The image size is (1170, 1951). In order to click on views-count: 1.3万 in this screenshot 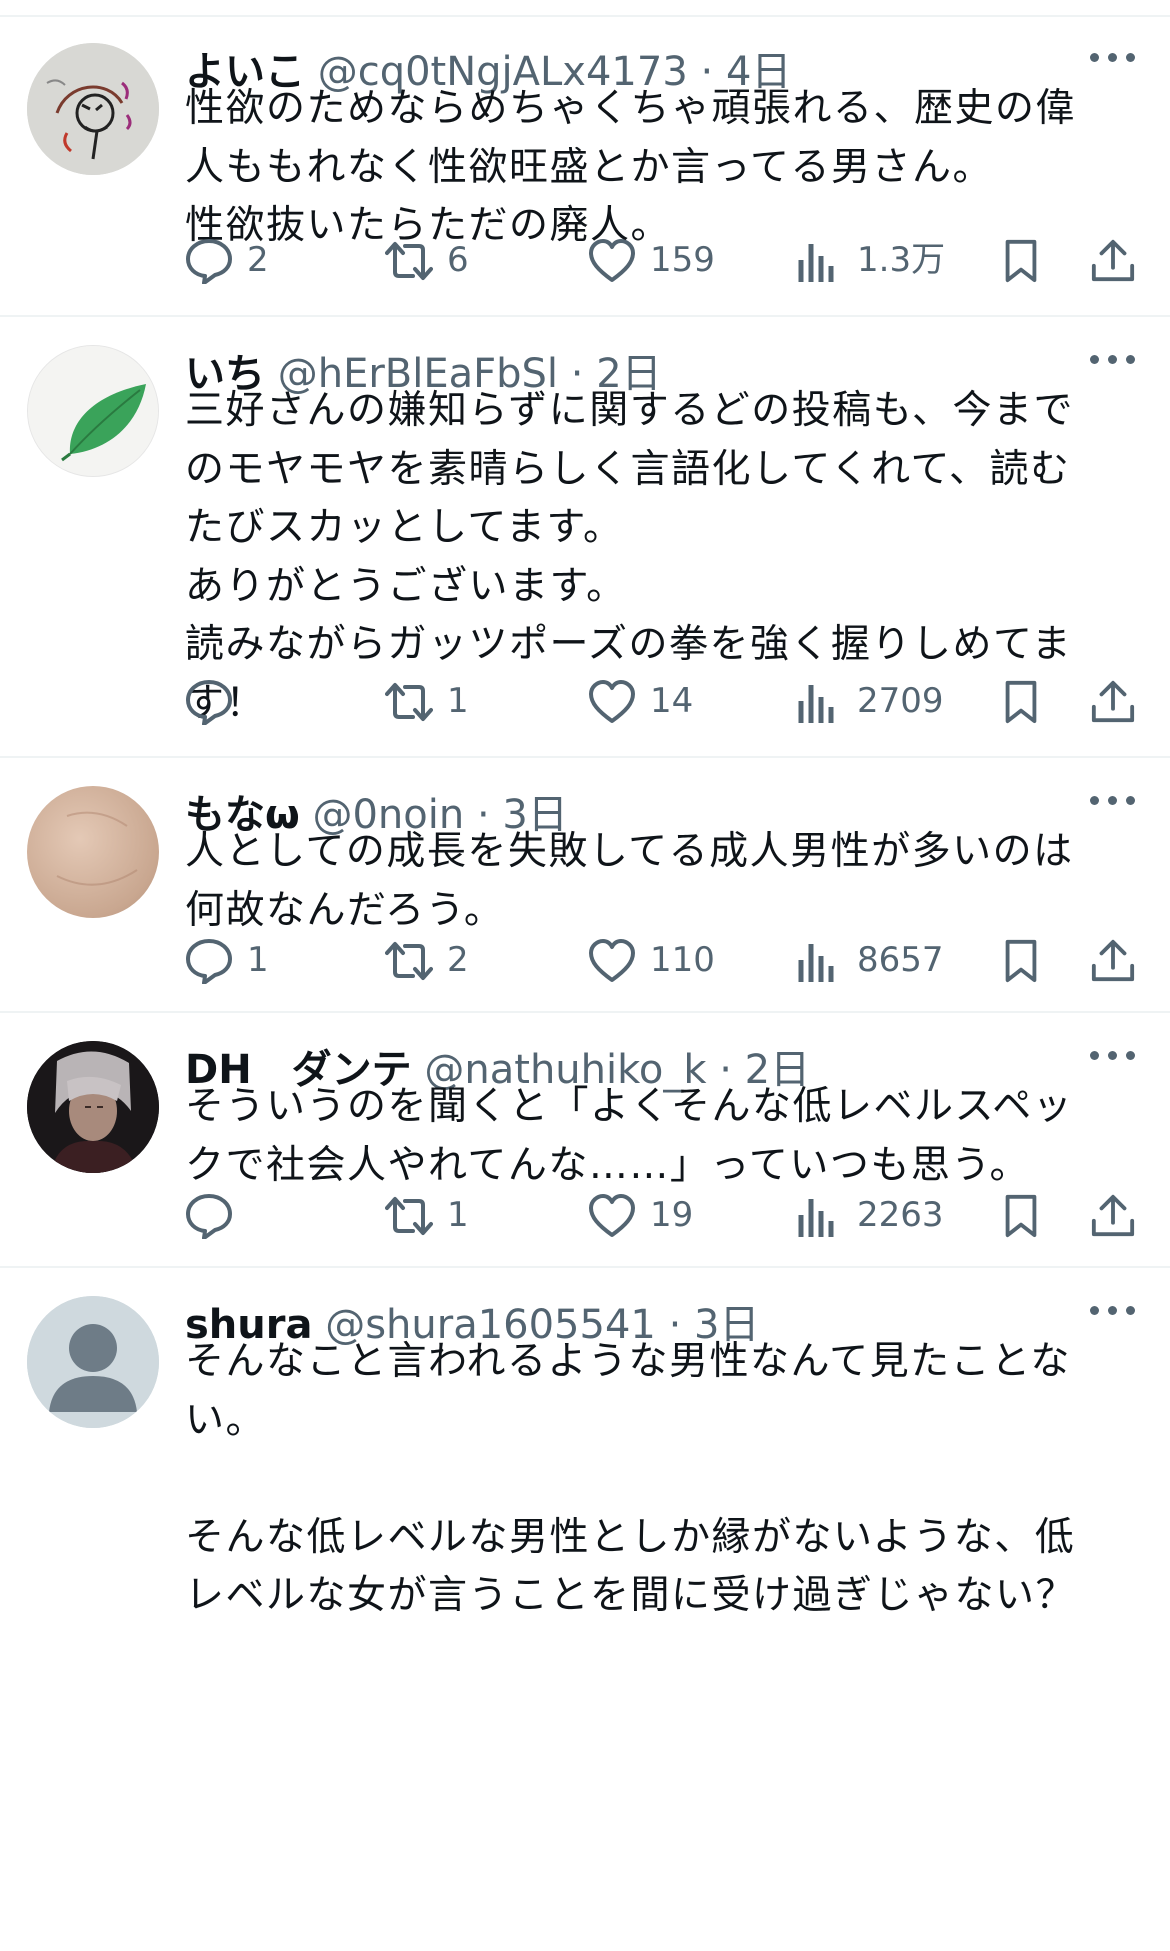, I will do `click(901, 260)`.